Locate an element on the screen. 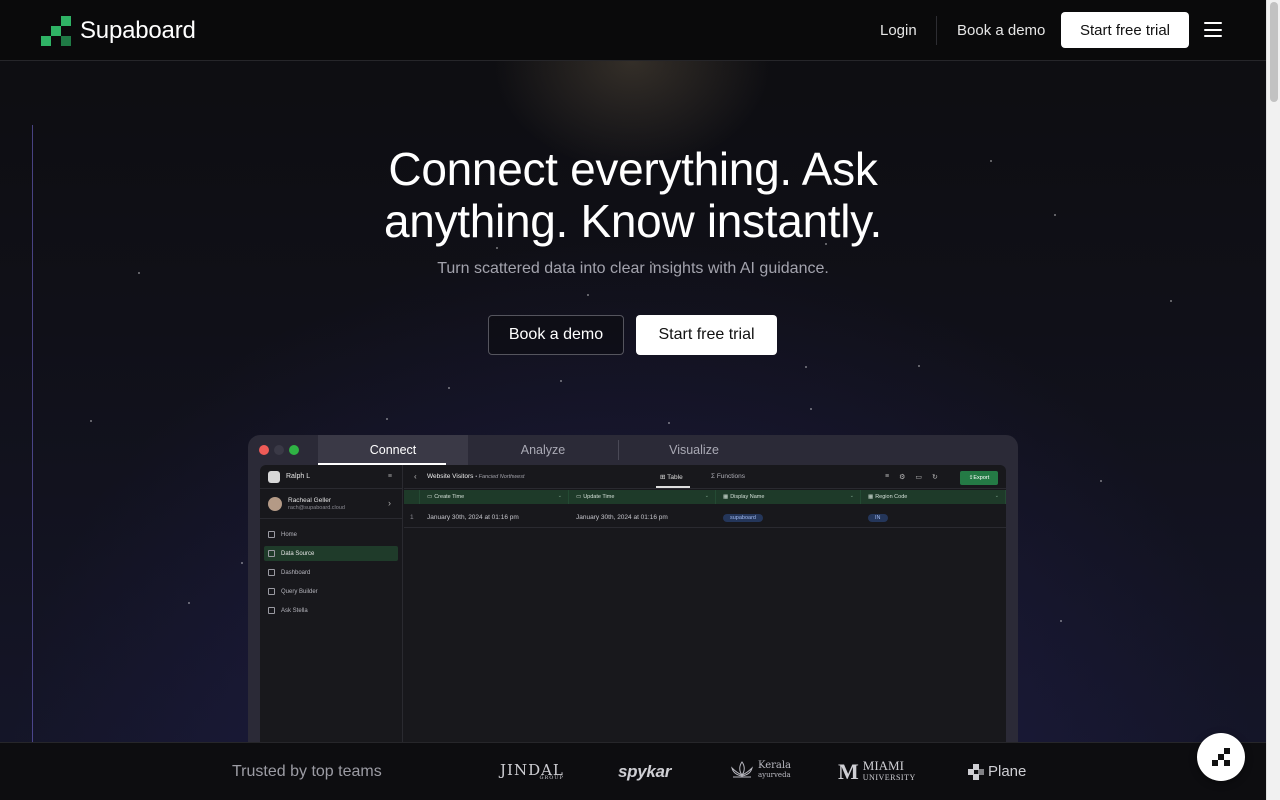 Image resolution: width=1280 pixels, height=800 pixels. tab-analyze: Analyze is located at coordinates (543, 450).